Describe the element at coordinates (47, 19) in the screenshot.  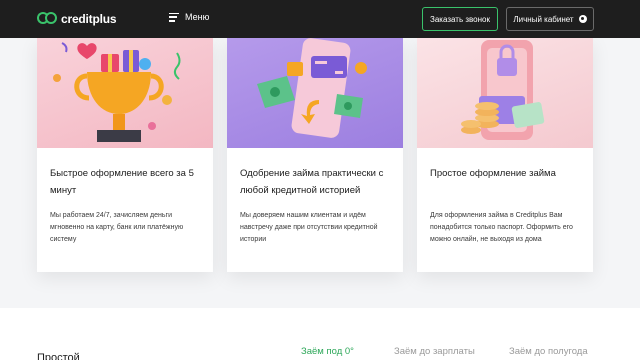
I see `logo-icon` at that location.